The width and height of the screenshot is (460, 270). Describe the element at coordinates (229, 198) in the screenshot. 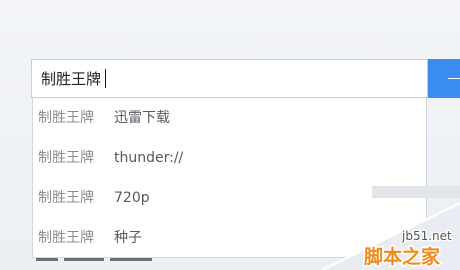

I see `suggestion-item: 制胜王牌 720p` at that location.